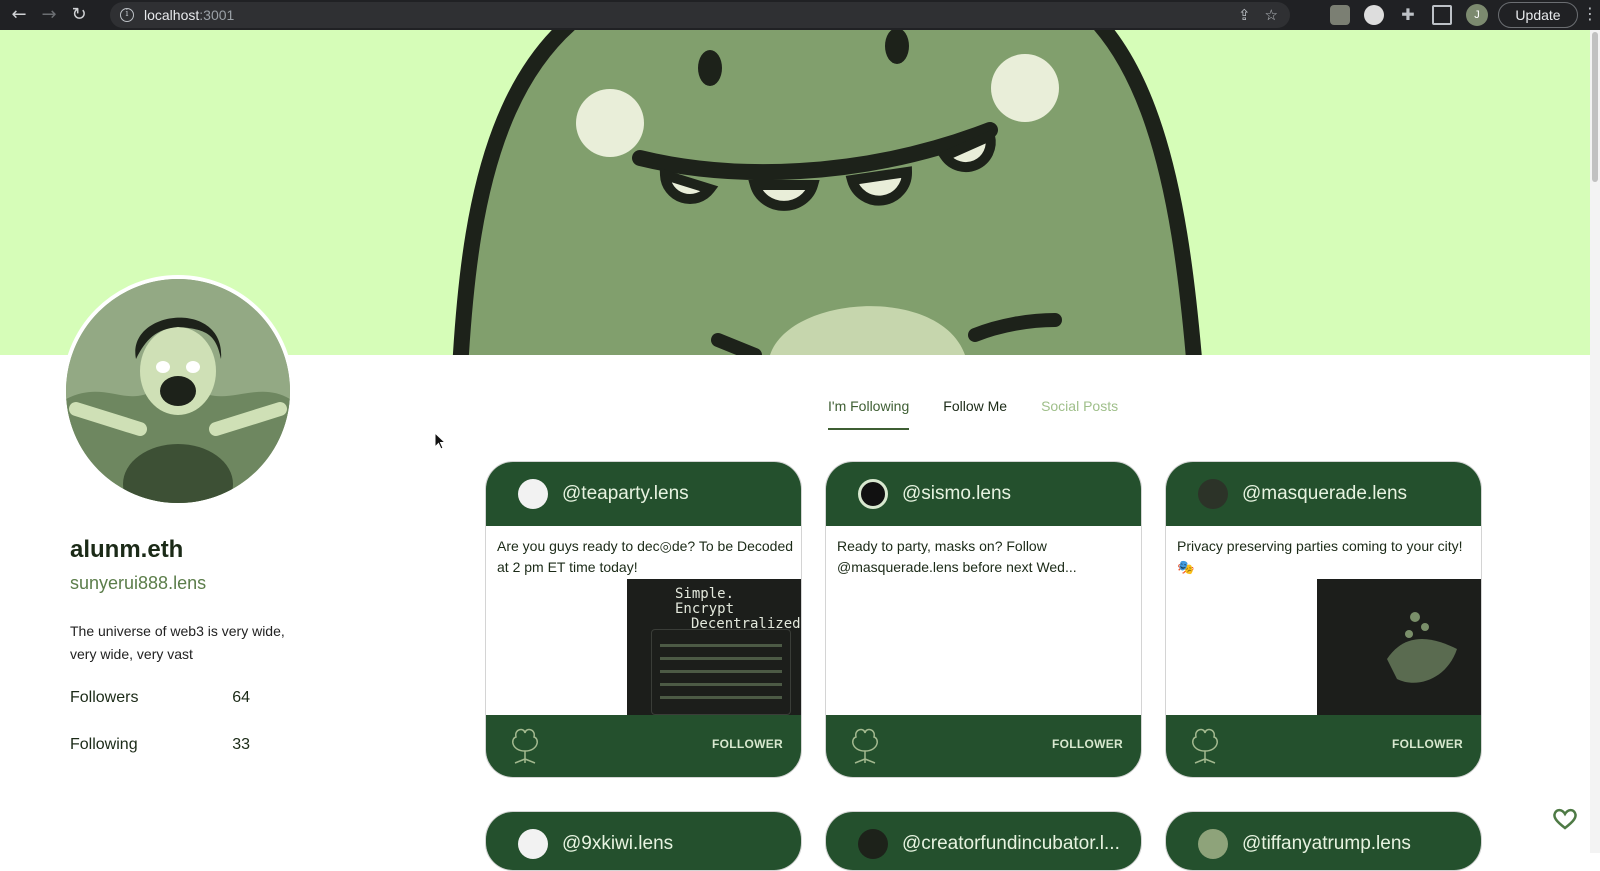  What do you see at coordinates (1213, 844) in the screenshot?
I see `tiffanyatrump-avatar-icon` at bounding box center [1213, 844].